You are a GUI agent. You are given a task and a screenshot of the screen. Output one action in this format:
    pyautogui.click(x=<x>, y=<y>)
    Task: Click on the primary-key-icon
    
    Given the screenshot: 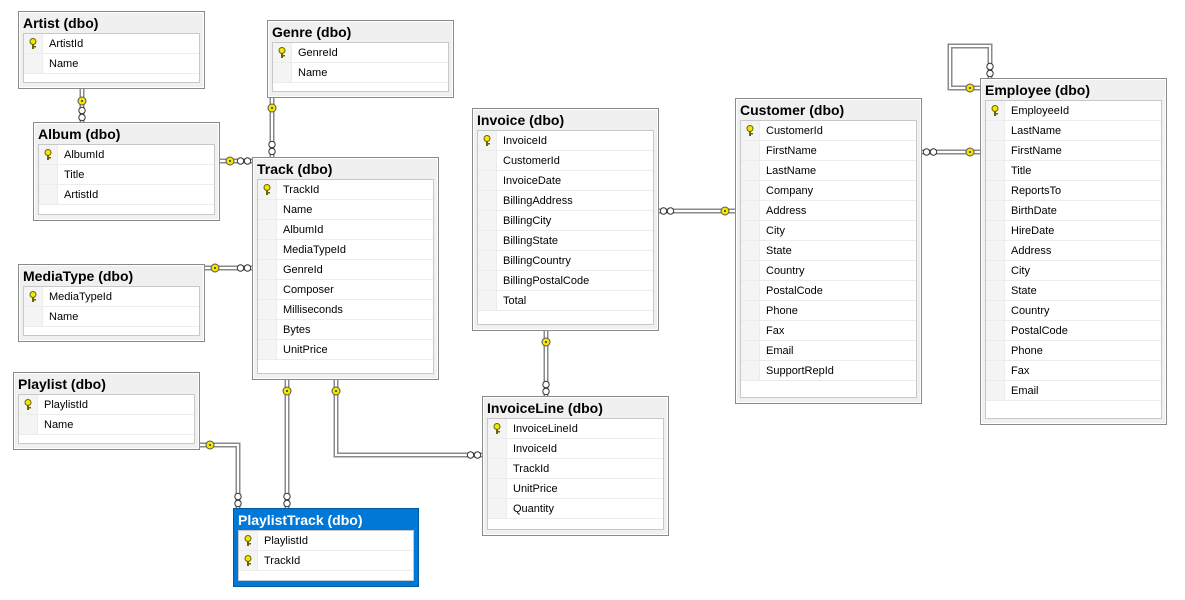 What is the action you would take?
    pyautogui.click(x=33, y=296)
    